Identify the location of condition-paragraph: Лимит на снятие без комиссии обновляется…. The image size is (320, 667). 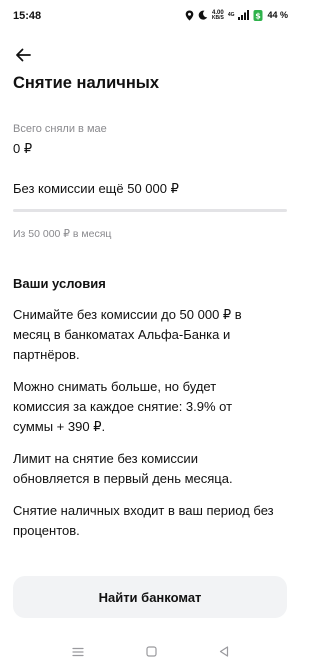
(123, 468).